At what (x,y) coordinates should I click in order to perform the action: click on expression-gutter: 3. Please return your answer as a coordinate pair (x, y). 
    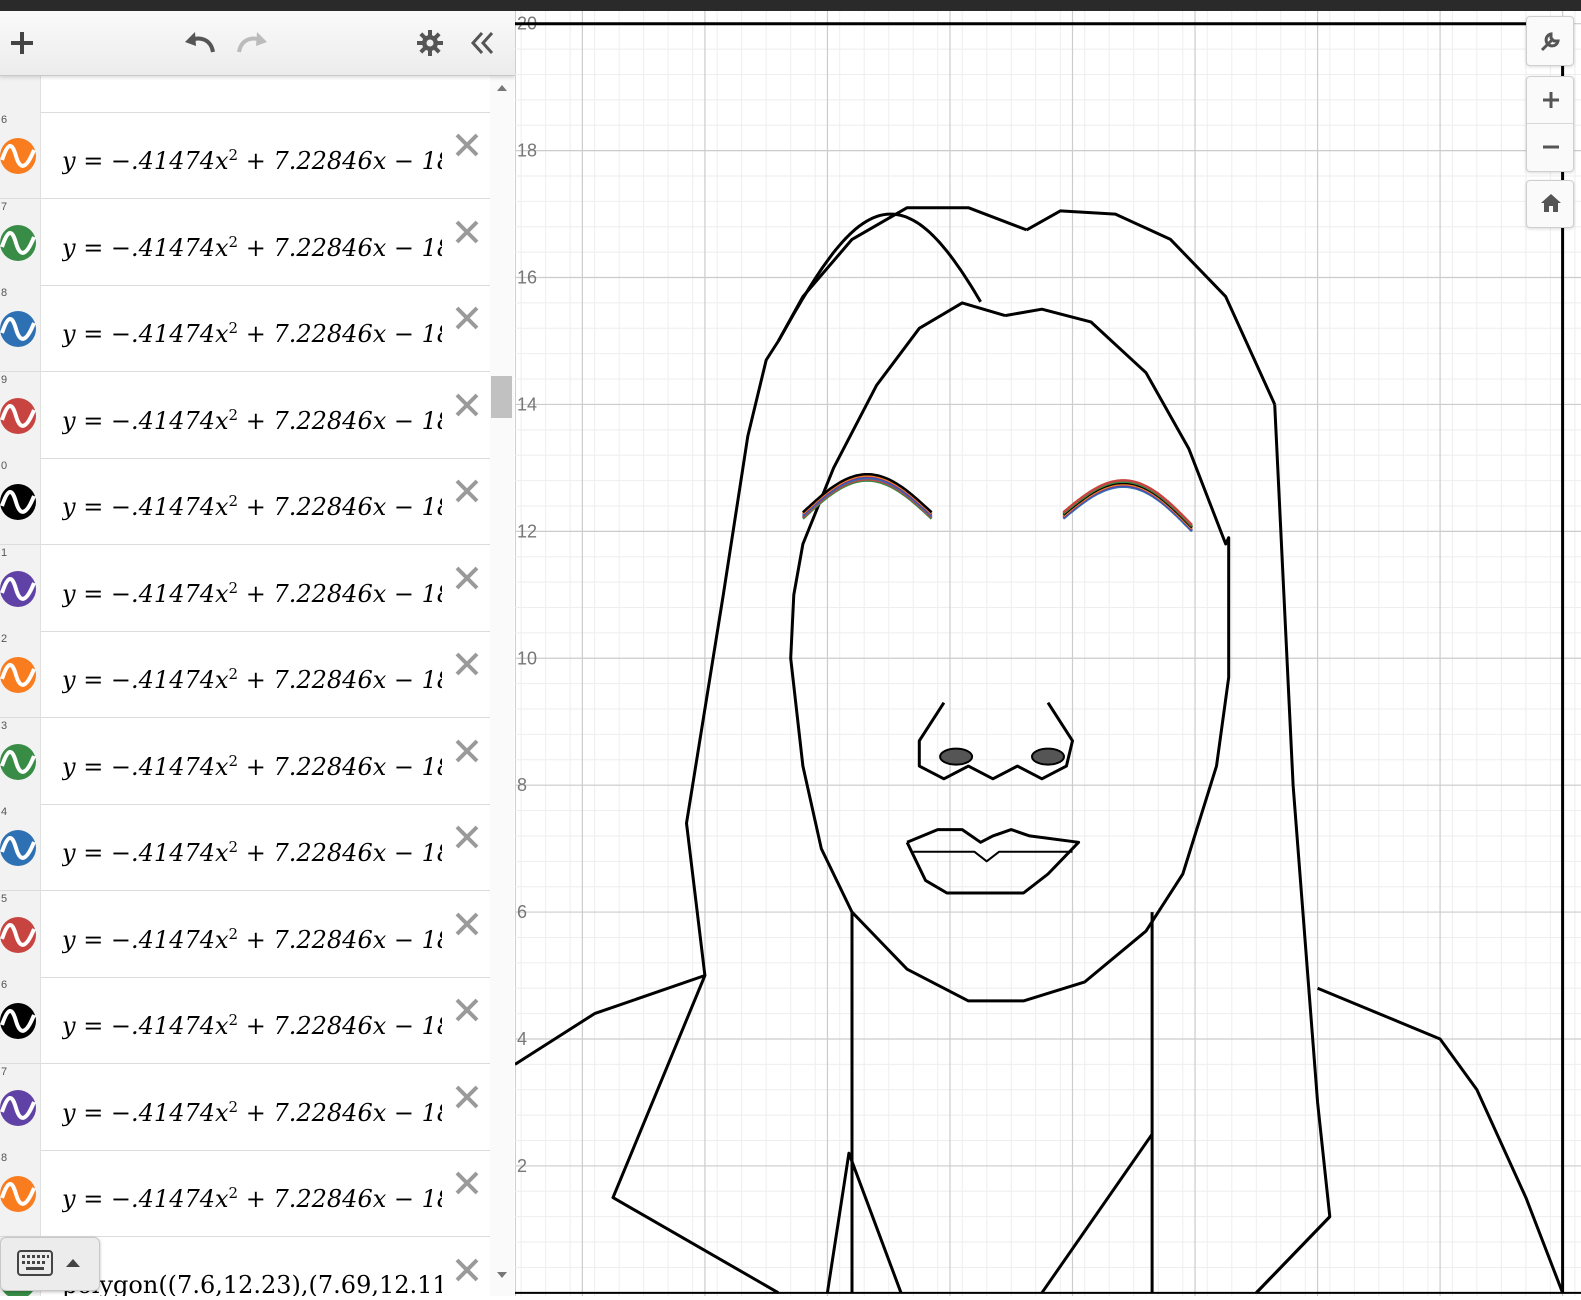
    Looking at the image, I should click on (20, 760).